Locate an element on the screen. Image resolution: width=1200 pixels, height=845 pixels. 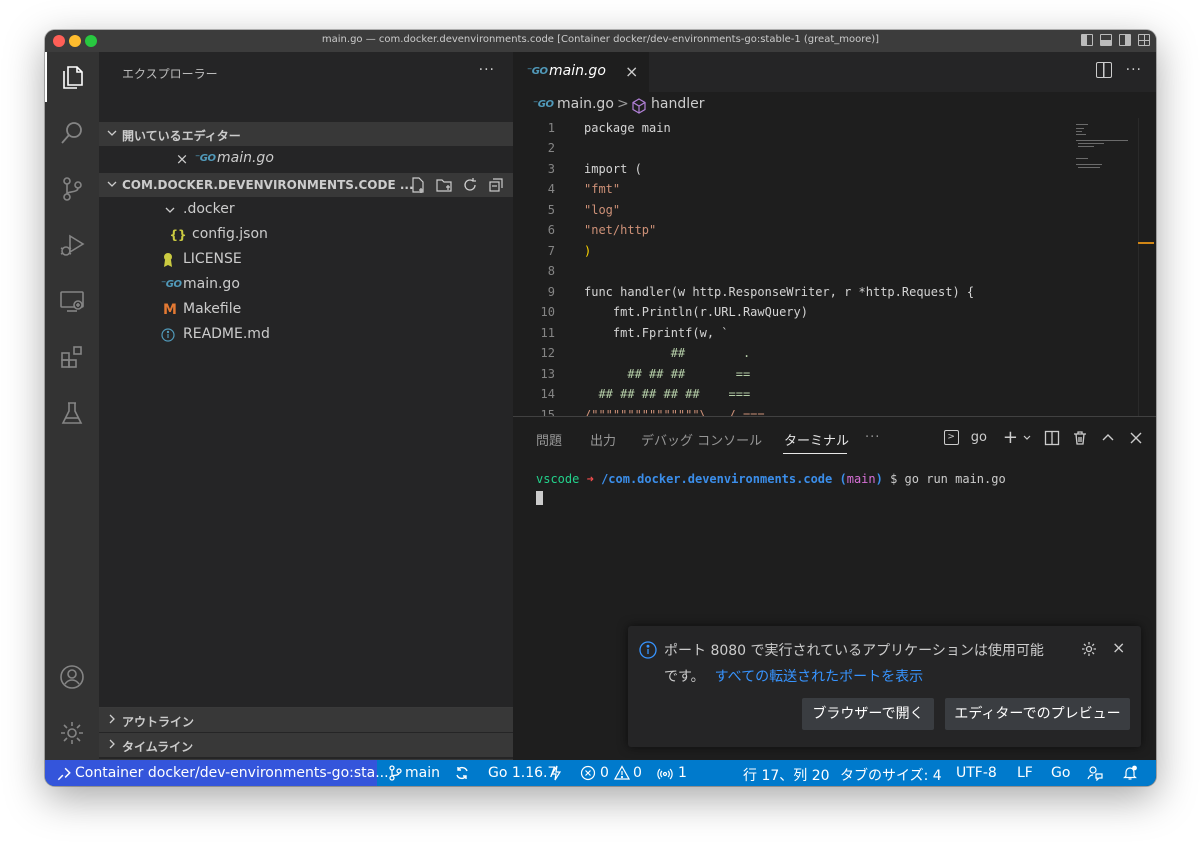
encoding: UTF-8 is located at coordinates (976, 773).